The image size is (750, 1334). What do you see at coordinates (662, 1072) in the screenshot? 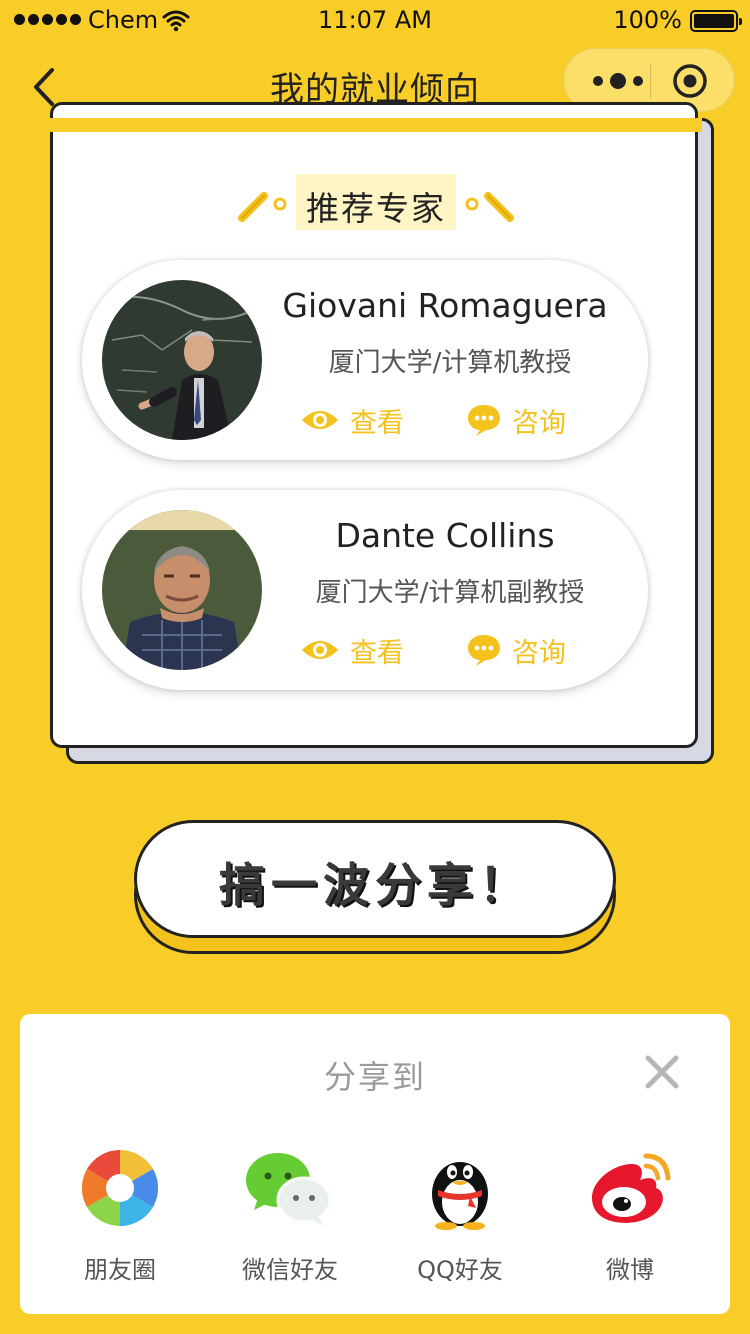
I see `close-icon` at bounding box center [662, 1072].